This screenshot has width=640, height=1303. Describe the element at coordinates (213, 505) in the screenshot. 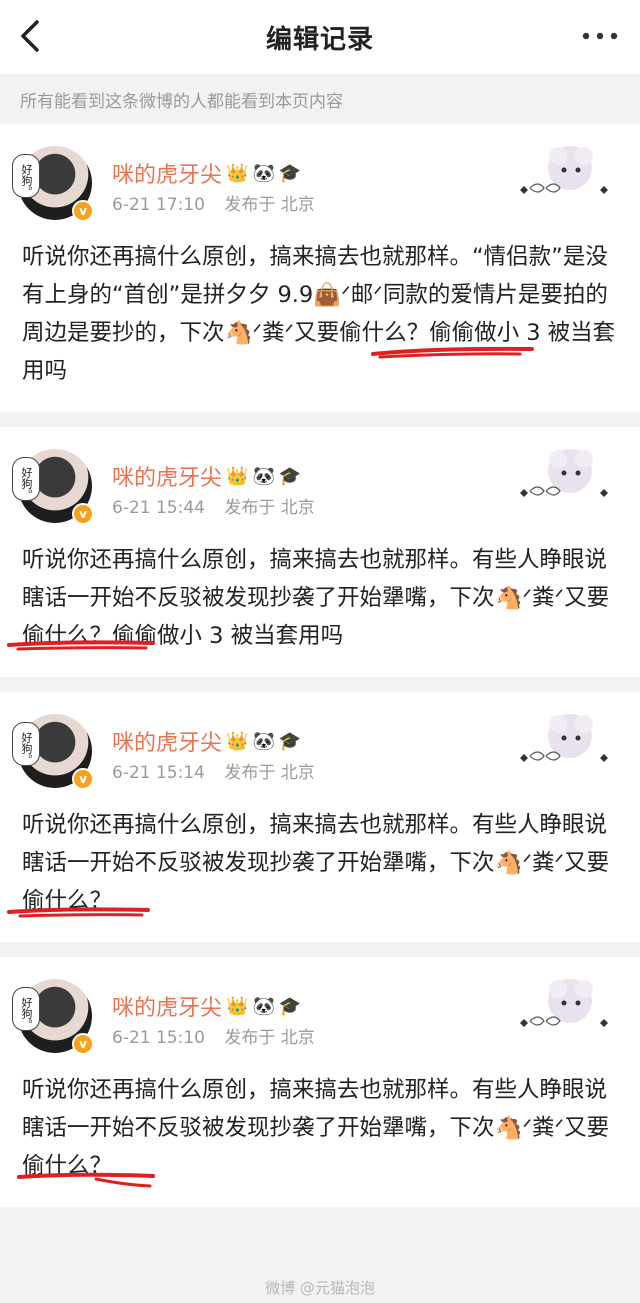

I see `post-meta: 6-21 15:44 发布于 北京` at that location.